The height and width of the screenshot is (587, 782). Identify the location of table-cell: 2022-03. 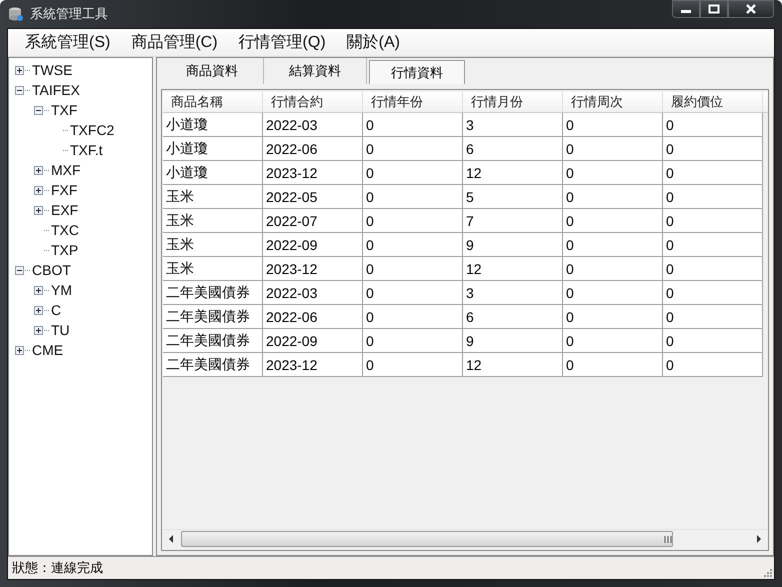
(313, 293).